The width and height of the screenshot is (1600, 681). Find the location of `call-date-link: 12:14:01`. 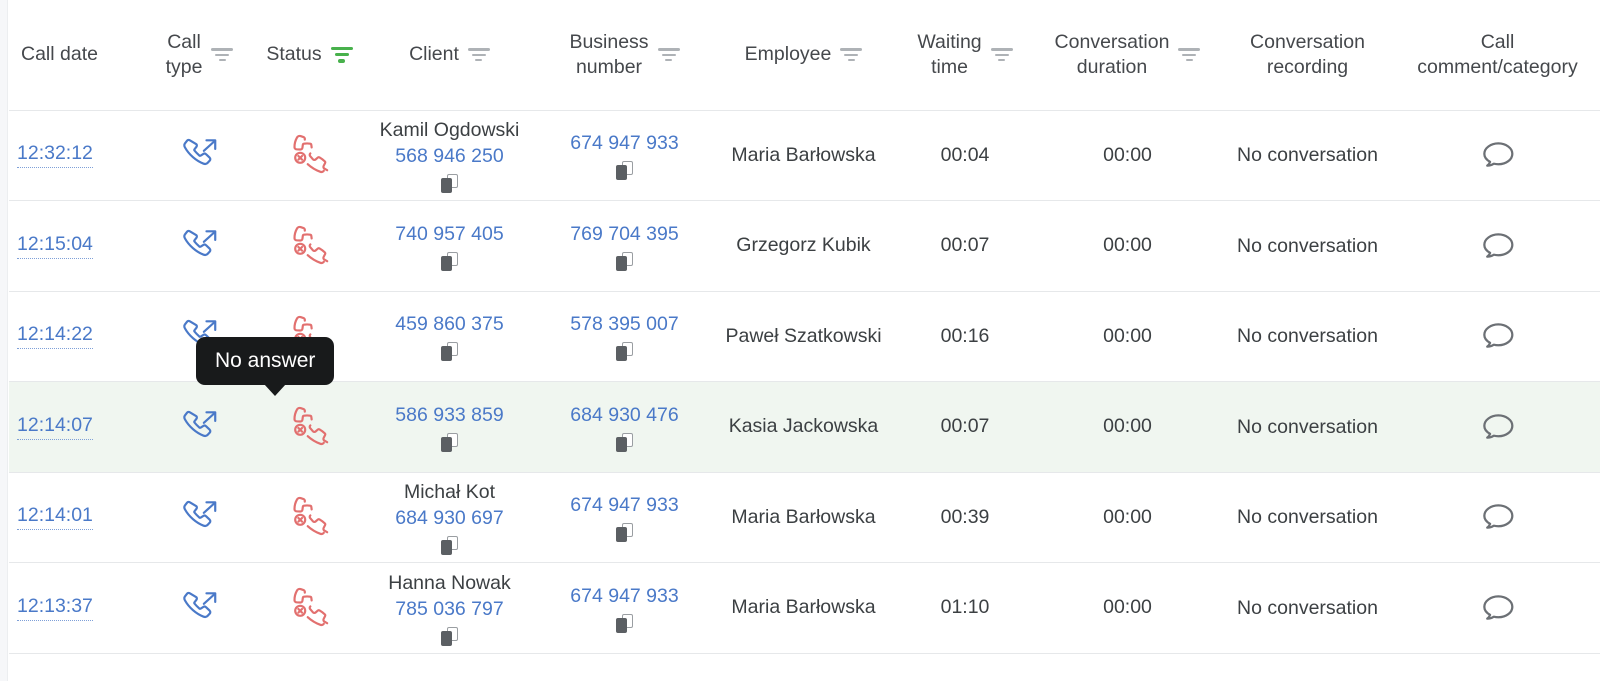

call-date-link: 12:14:01 is located at coordinates (55, 517).